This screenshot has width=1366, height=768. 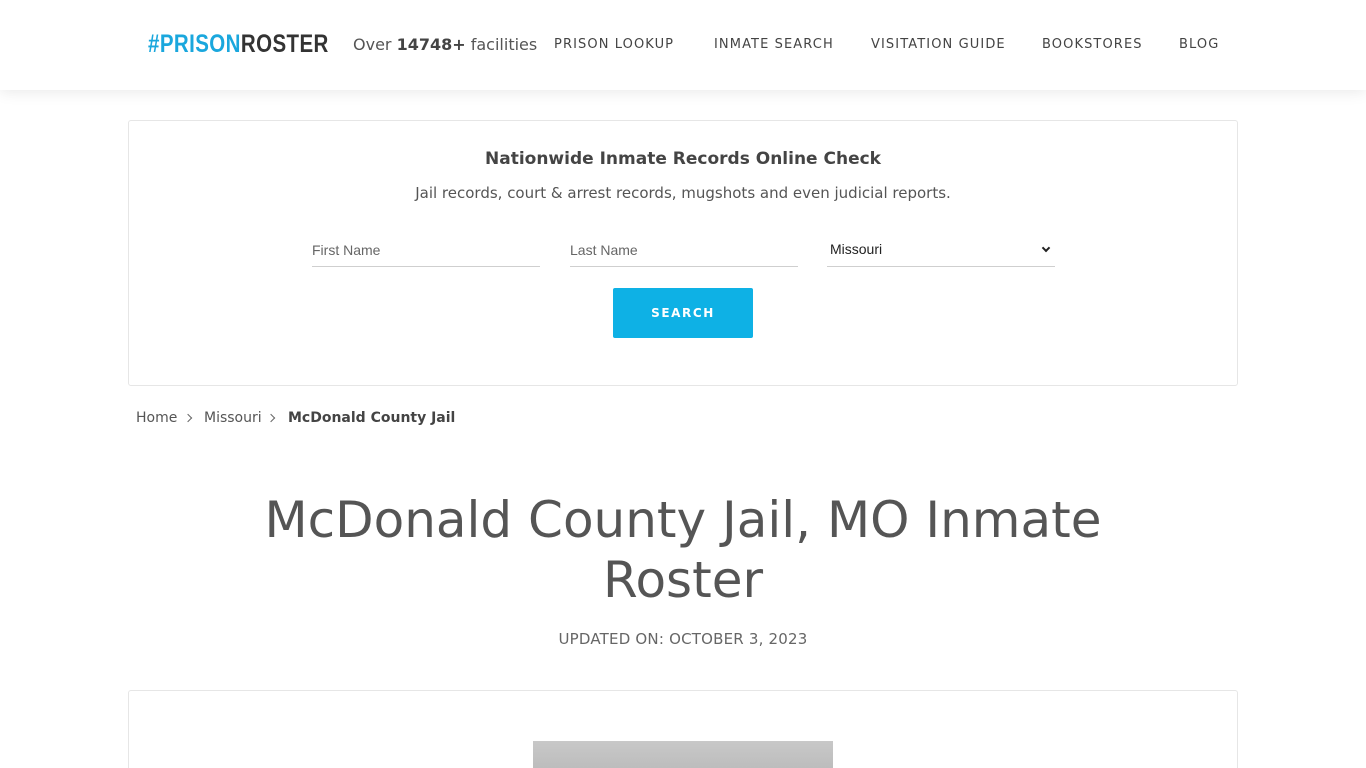 I want to click on site-logo: #PRISONROSTER, so click(x=238, y=44).